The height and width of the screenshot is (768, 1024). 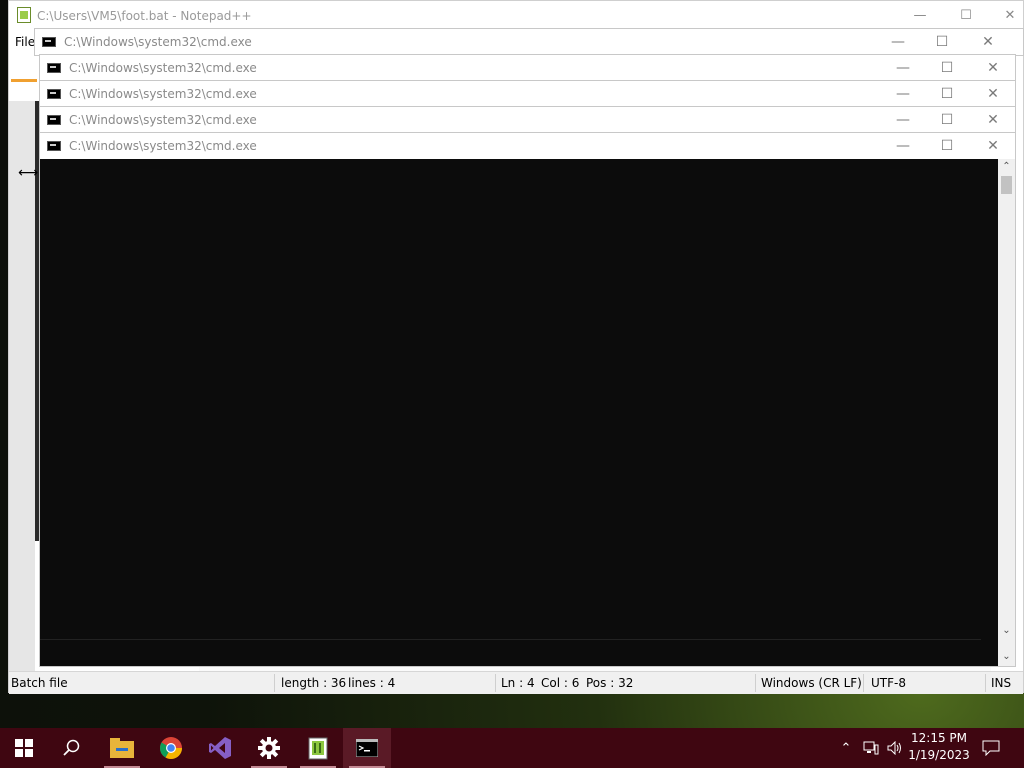 What do you see at coordinates (516, 16) in the screenshot?
I see `notepadpp-titlebar: C:\Users\VM5\foot.bat - Notepad++ — ☐ ✕` at bounding box center [516, 16].